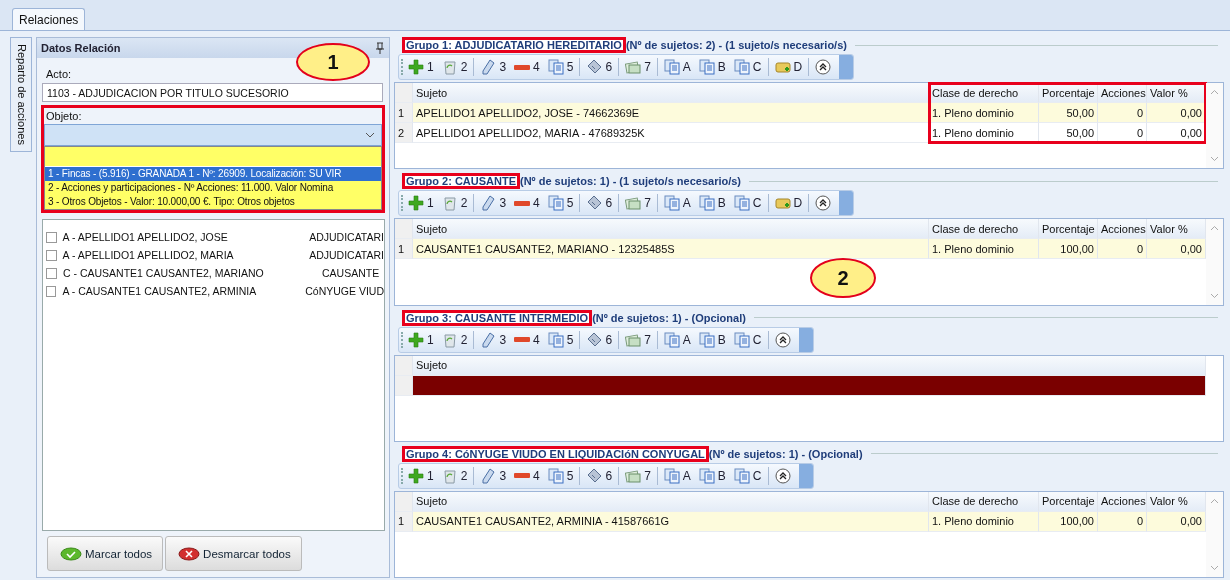  I want to click on acto-field: 1103 - ADJUDICACION POR TITULO SUCESORIO, so click(212, 92).